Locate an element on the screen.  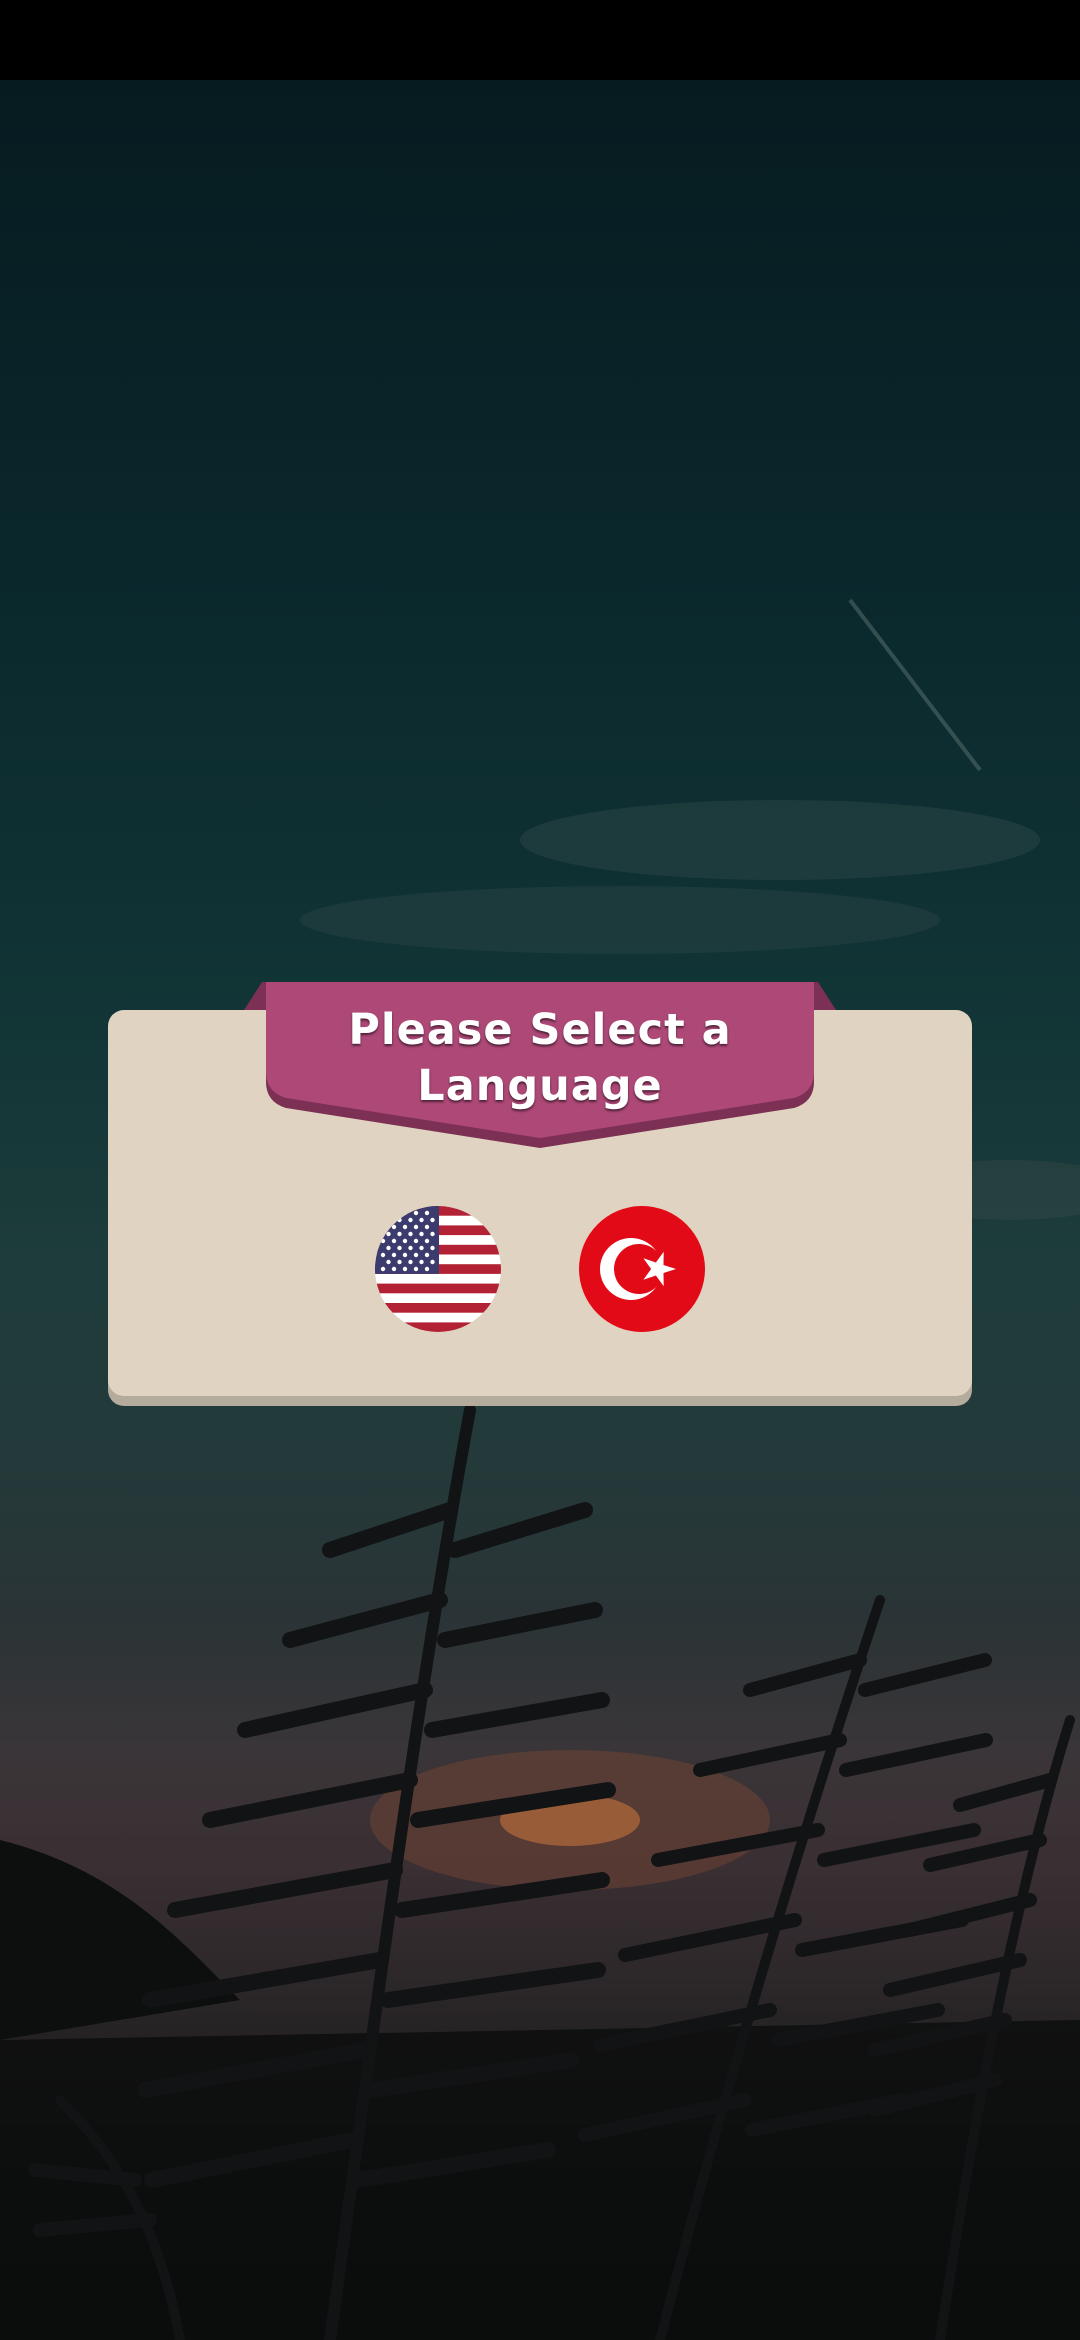
language-button-english is located at coordinates (438, 1269).